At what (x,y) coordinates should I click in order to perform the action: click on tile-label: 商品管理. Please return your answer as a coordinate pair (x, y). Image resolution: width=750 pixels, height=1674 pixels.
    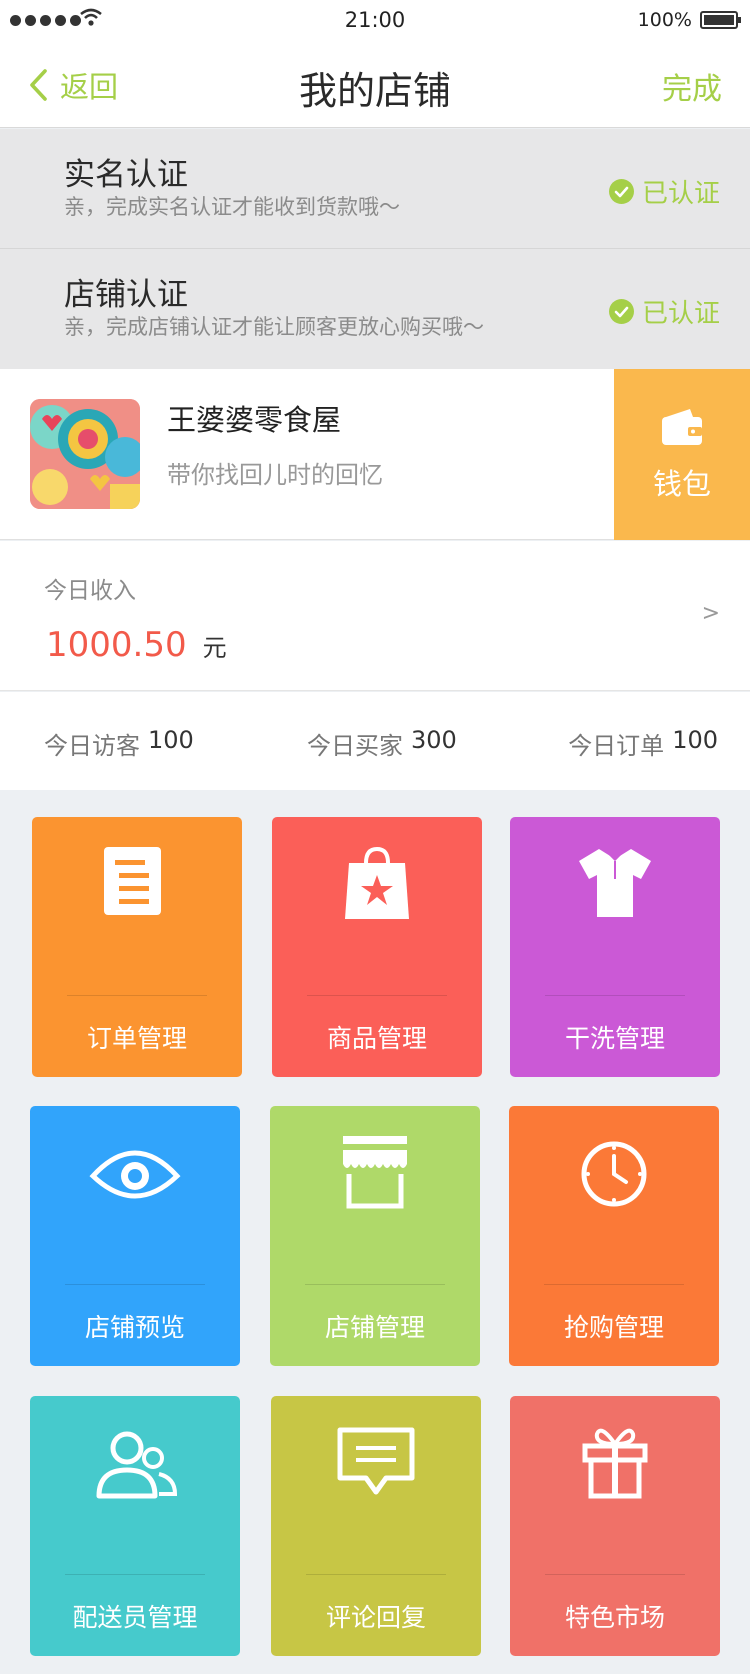
    Looking at the image, I should click on (376, 1038).